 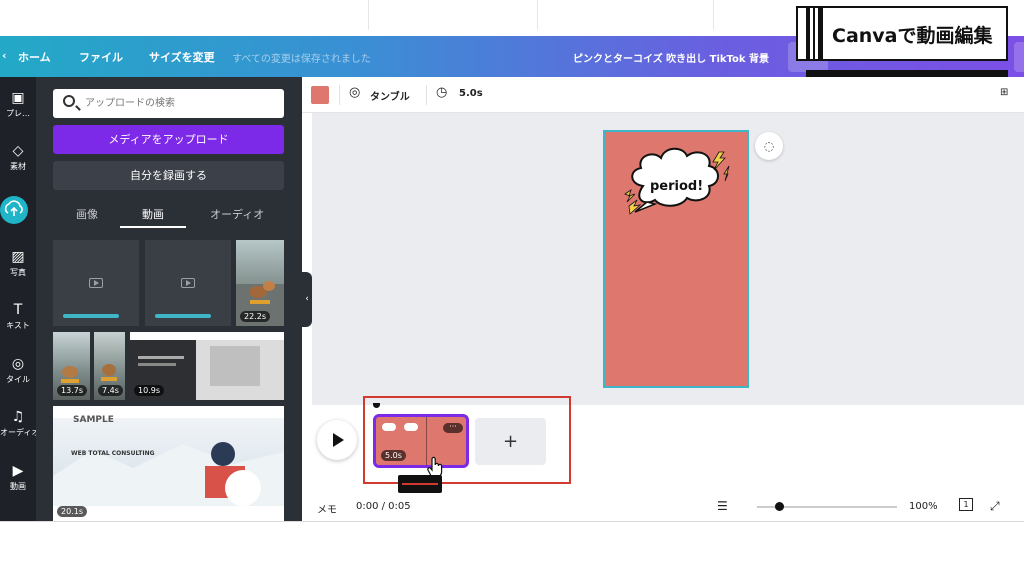 I want to click on tab-audio: オーディオ, so click(x=237, y=214).